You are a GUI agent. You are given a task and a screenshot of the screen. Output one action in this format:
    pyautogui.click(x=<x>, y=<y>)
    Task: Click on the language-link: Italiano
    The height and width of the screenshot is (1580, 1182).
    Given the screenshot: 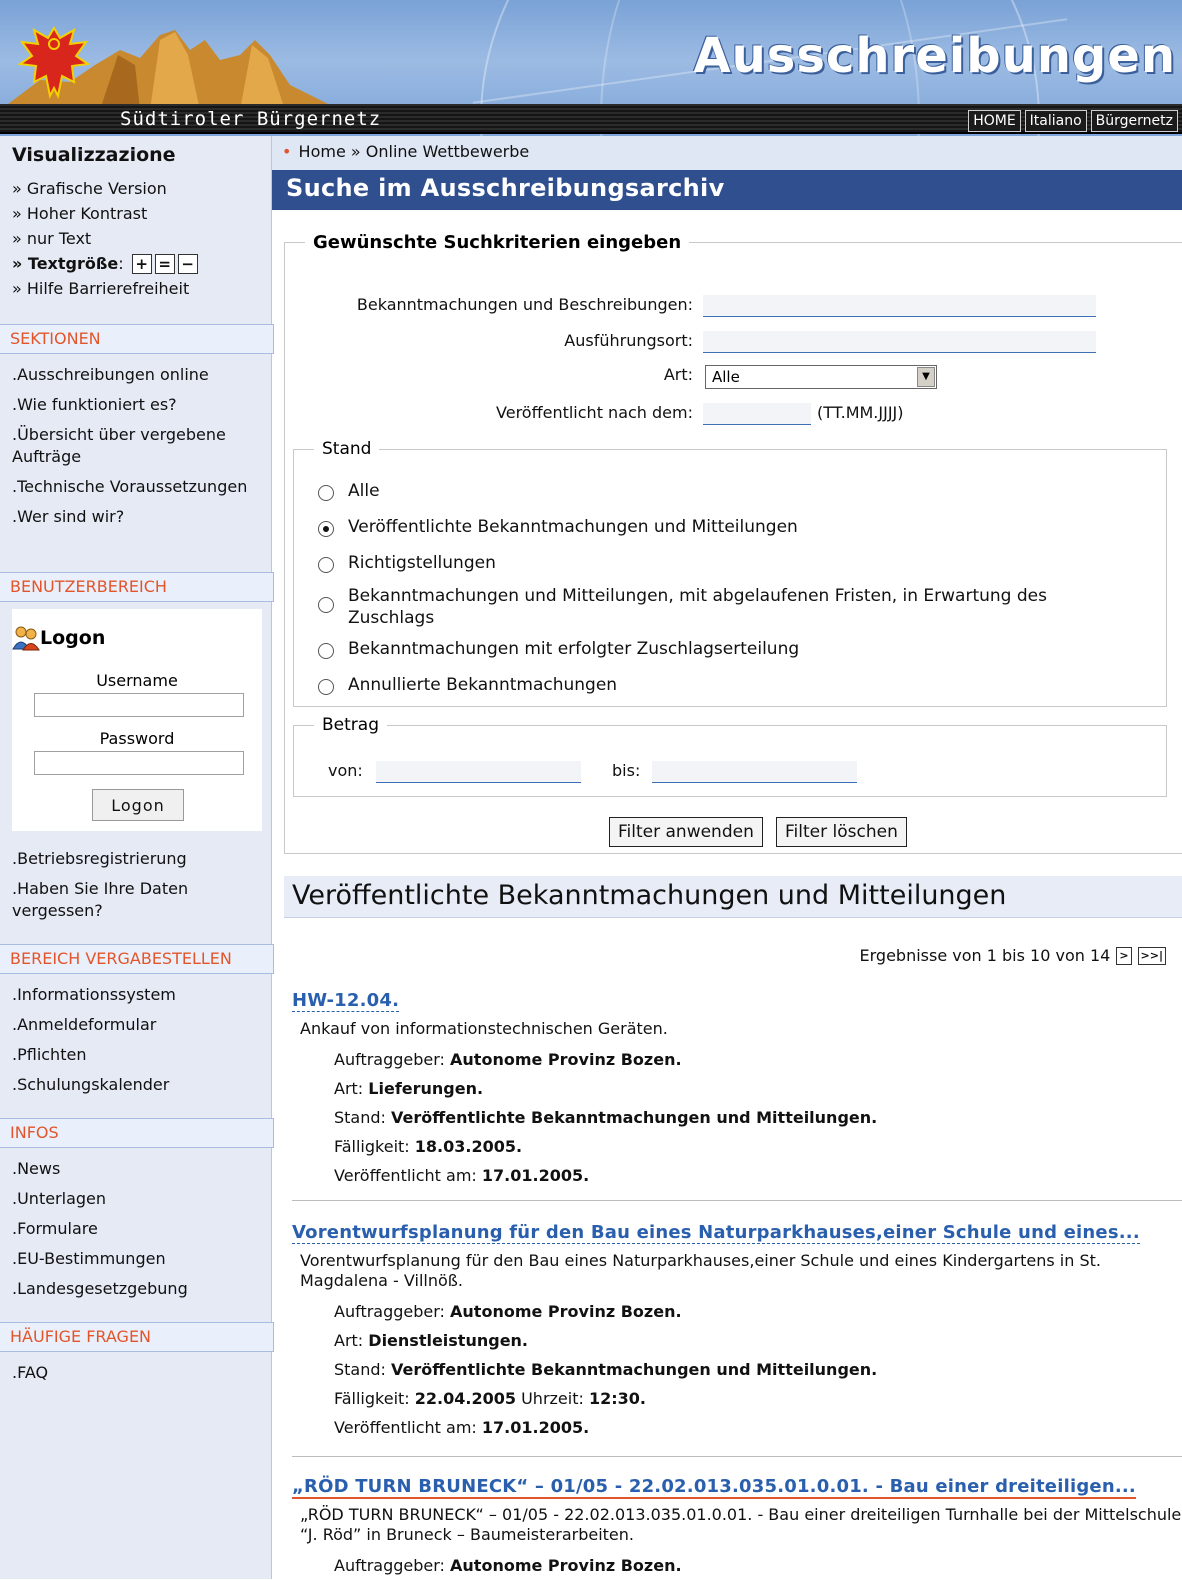 What is the action you would take?
    pyautogui.click(x=1055, y=121)
    